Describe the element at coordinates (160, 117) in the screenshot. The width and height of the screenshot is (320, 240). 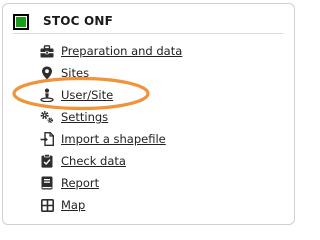
I see `menu-item-settings: Settings` at that location.